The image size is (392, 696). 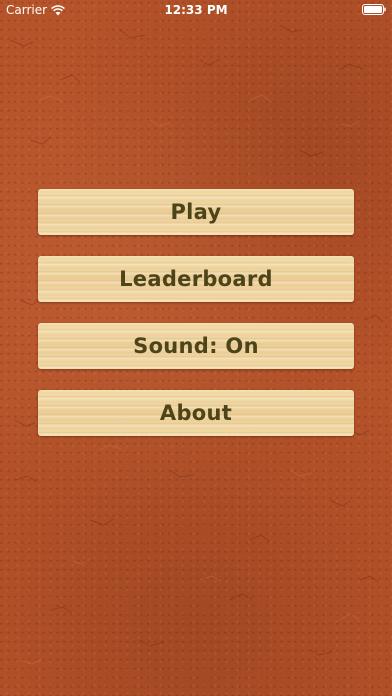 I want to click on leaderboard-button-label: Leaderboard, so click(x=196, y=279).